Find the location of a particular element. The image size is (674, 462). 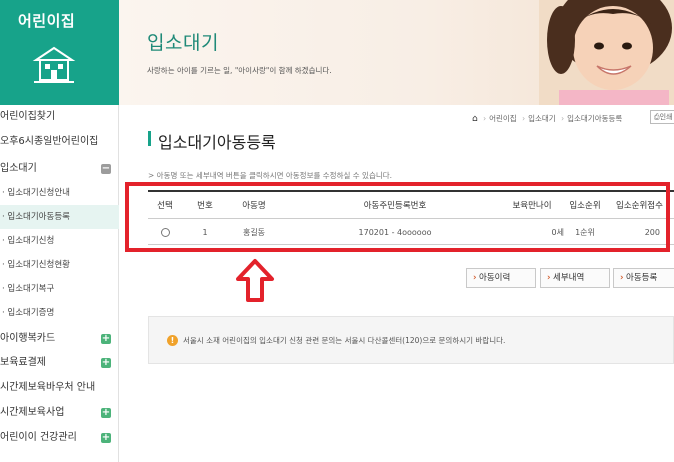

sidebar-item-waitlist-child-register: · 입소대기아동등록 is located at coordinates (59, 217).